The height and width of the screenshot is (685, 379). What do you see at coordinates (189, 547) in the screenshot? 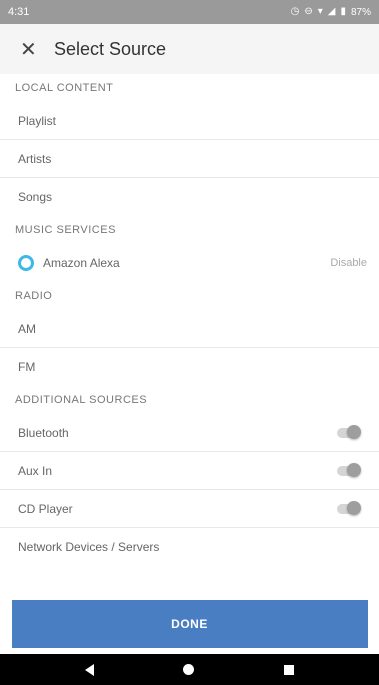
I see `source-item-network-devices: Network Devices / Servers` at bounding box center [189, 547].